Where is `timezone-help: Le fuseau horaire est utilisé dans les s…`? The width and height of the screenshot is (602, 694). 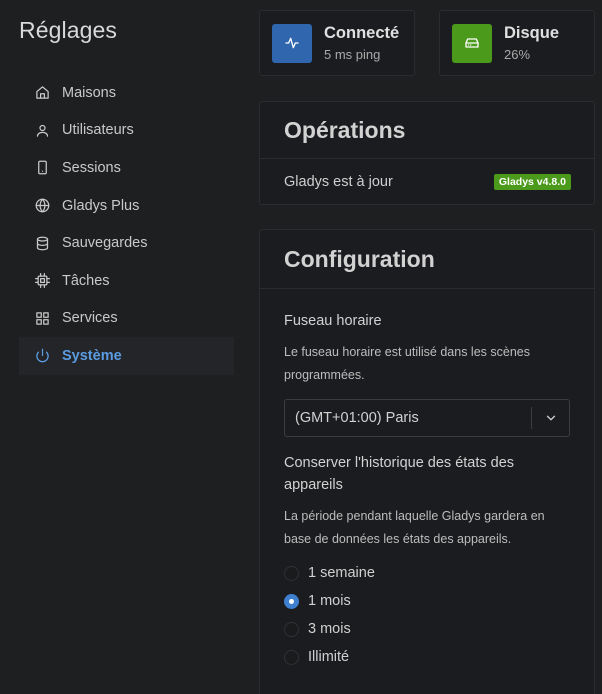
timezone-help: Le fuseau horaire est utilisé dans les s… is located at coordinates (407, 363).